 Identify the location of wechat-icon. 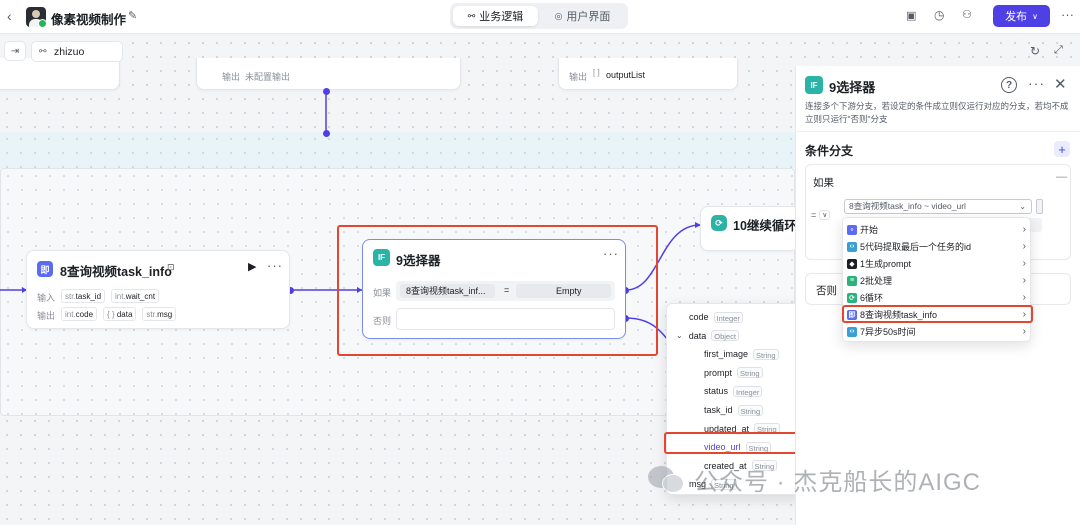
(667, 479).